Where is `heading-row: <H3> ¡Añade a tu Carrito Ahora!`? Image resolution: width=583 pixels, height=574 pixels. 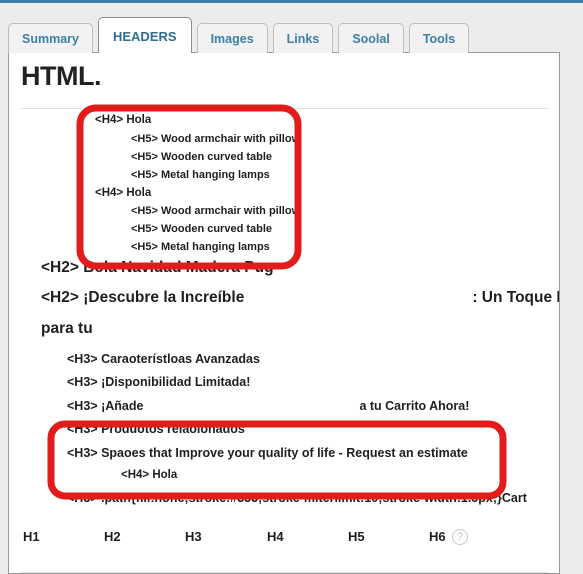 heading-row: <H3> ¡Añade a tu Carrito Ahora! is located at coordinates (313, 405).